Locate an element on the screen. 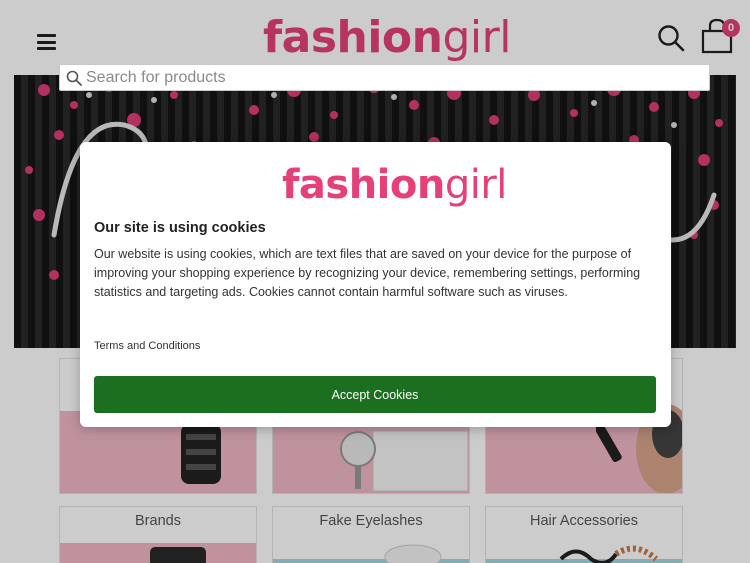  modal-logo-part-fashion: fashion is located at coordinates (363, 185).